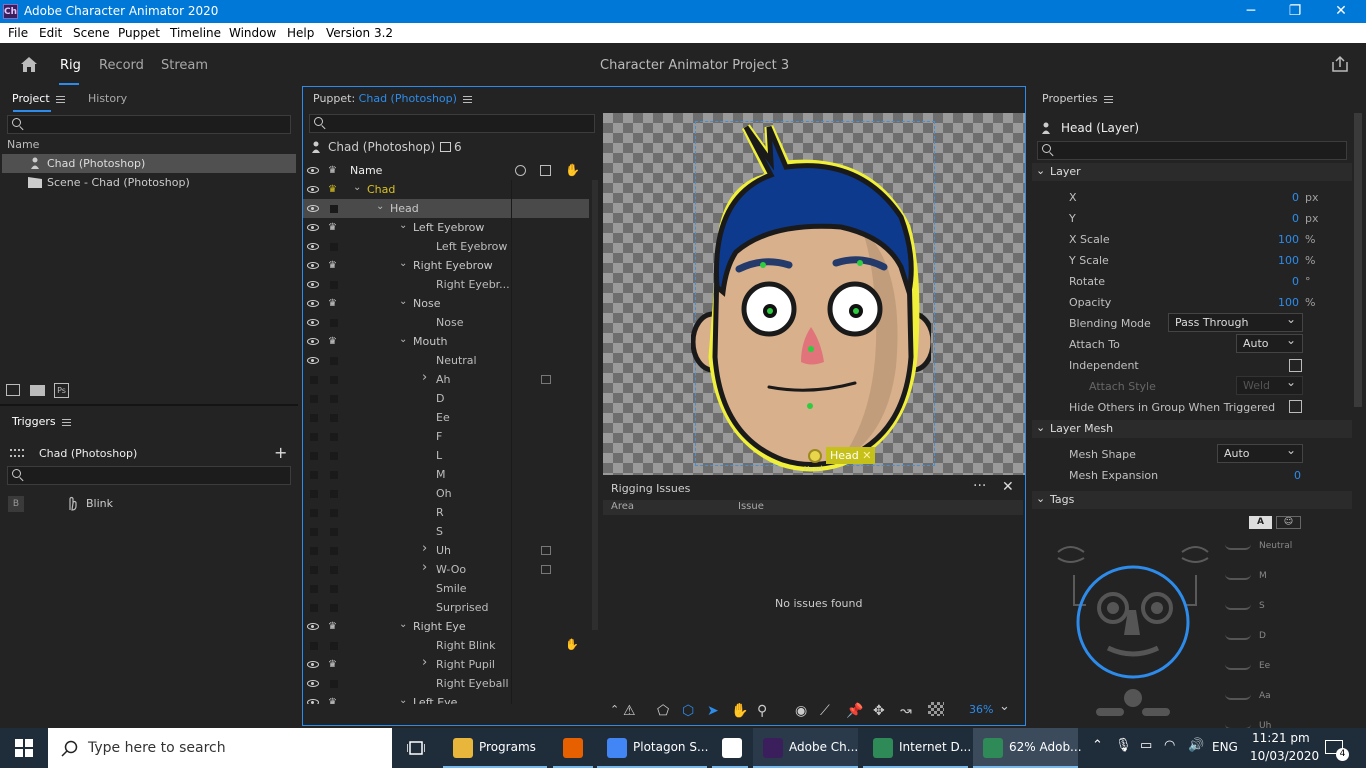  What do you see at coordinates (70, 65) in the screenshot?
I see `tab-rig: Rig` at bounding box center [70, 65].